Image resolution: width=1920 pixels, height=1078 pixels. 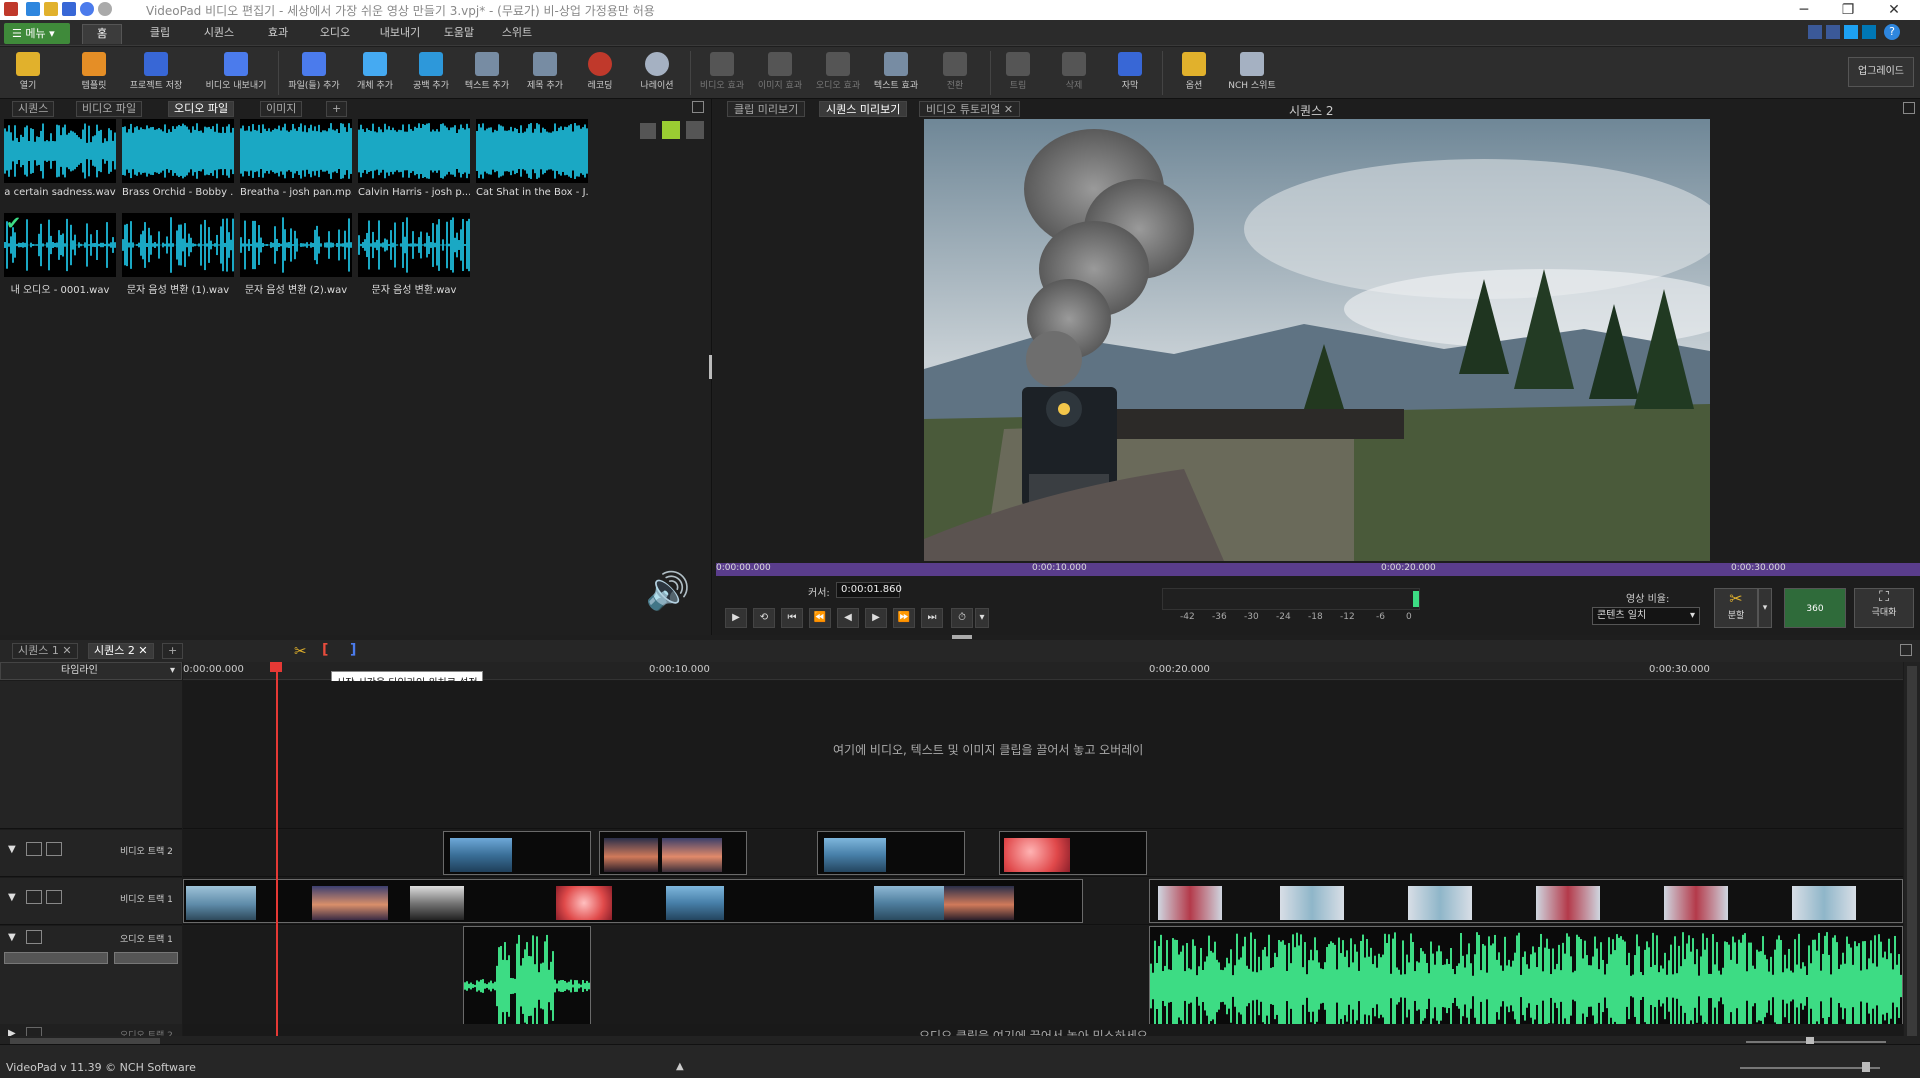 What do you see at coordinates (1815, 32) in the screenshot?
I see `like-icon` at bounding box center [1815, 32].